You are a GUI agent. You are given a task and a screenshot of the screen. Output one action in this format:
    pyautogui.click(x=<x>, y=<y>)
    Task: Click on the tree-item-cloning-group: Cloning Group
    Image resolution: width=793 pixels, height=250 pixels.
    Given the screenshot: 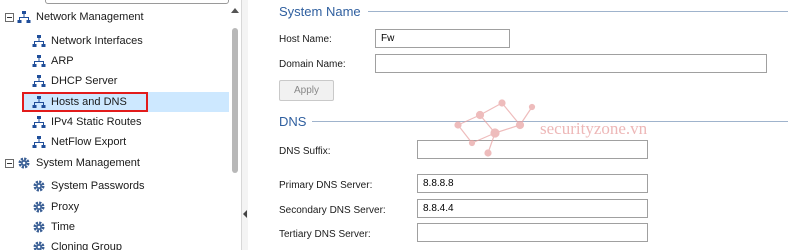 What is the action you would take?
    pyautogui.click(x=77, y=243)
    